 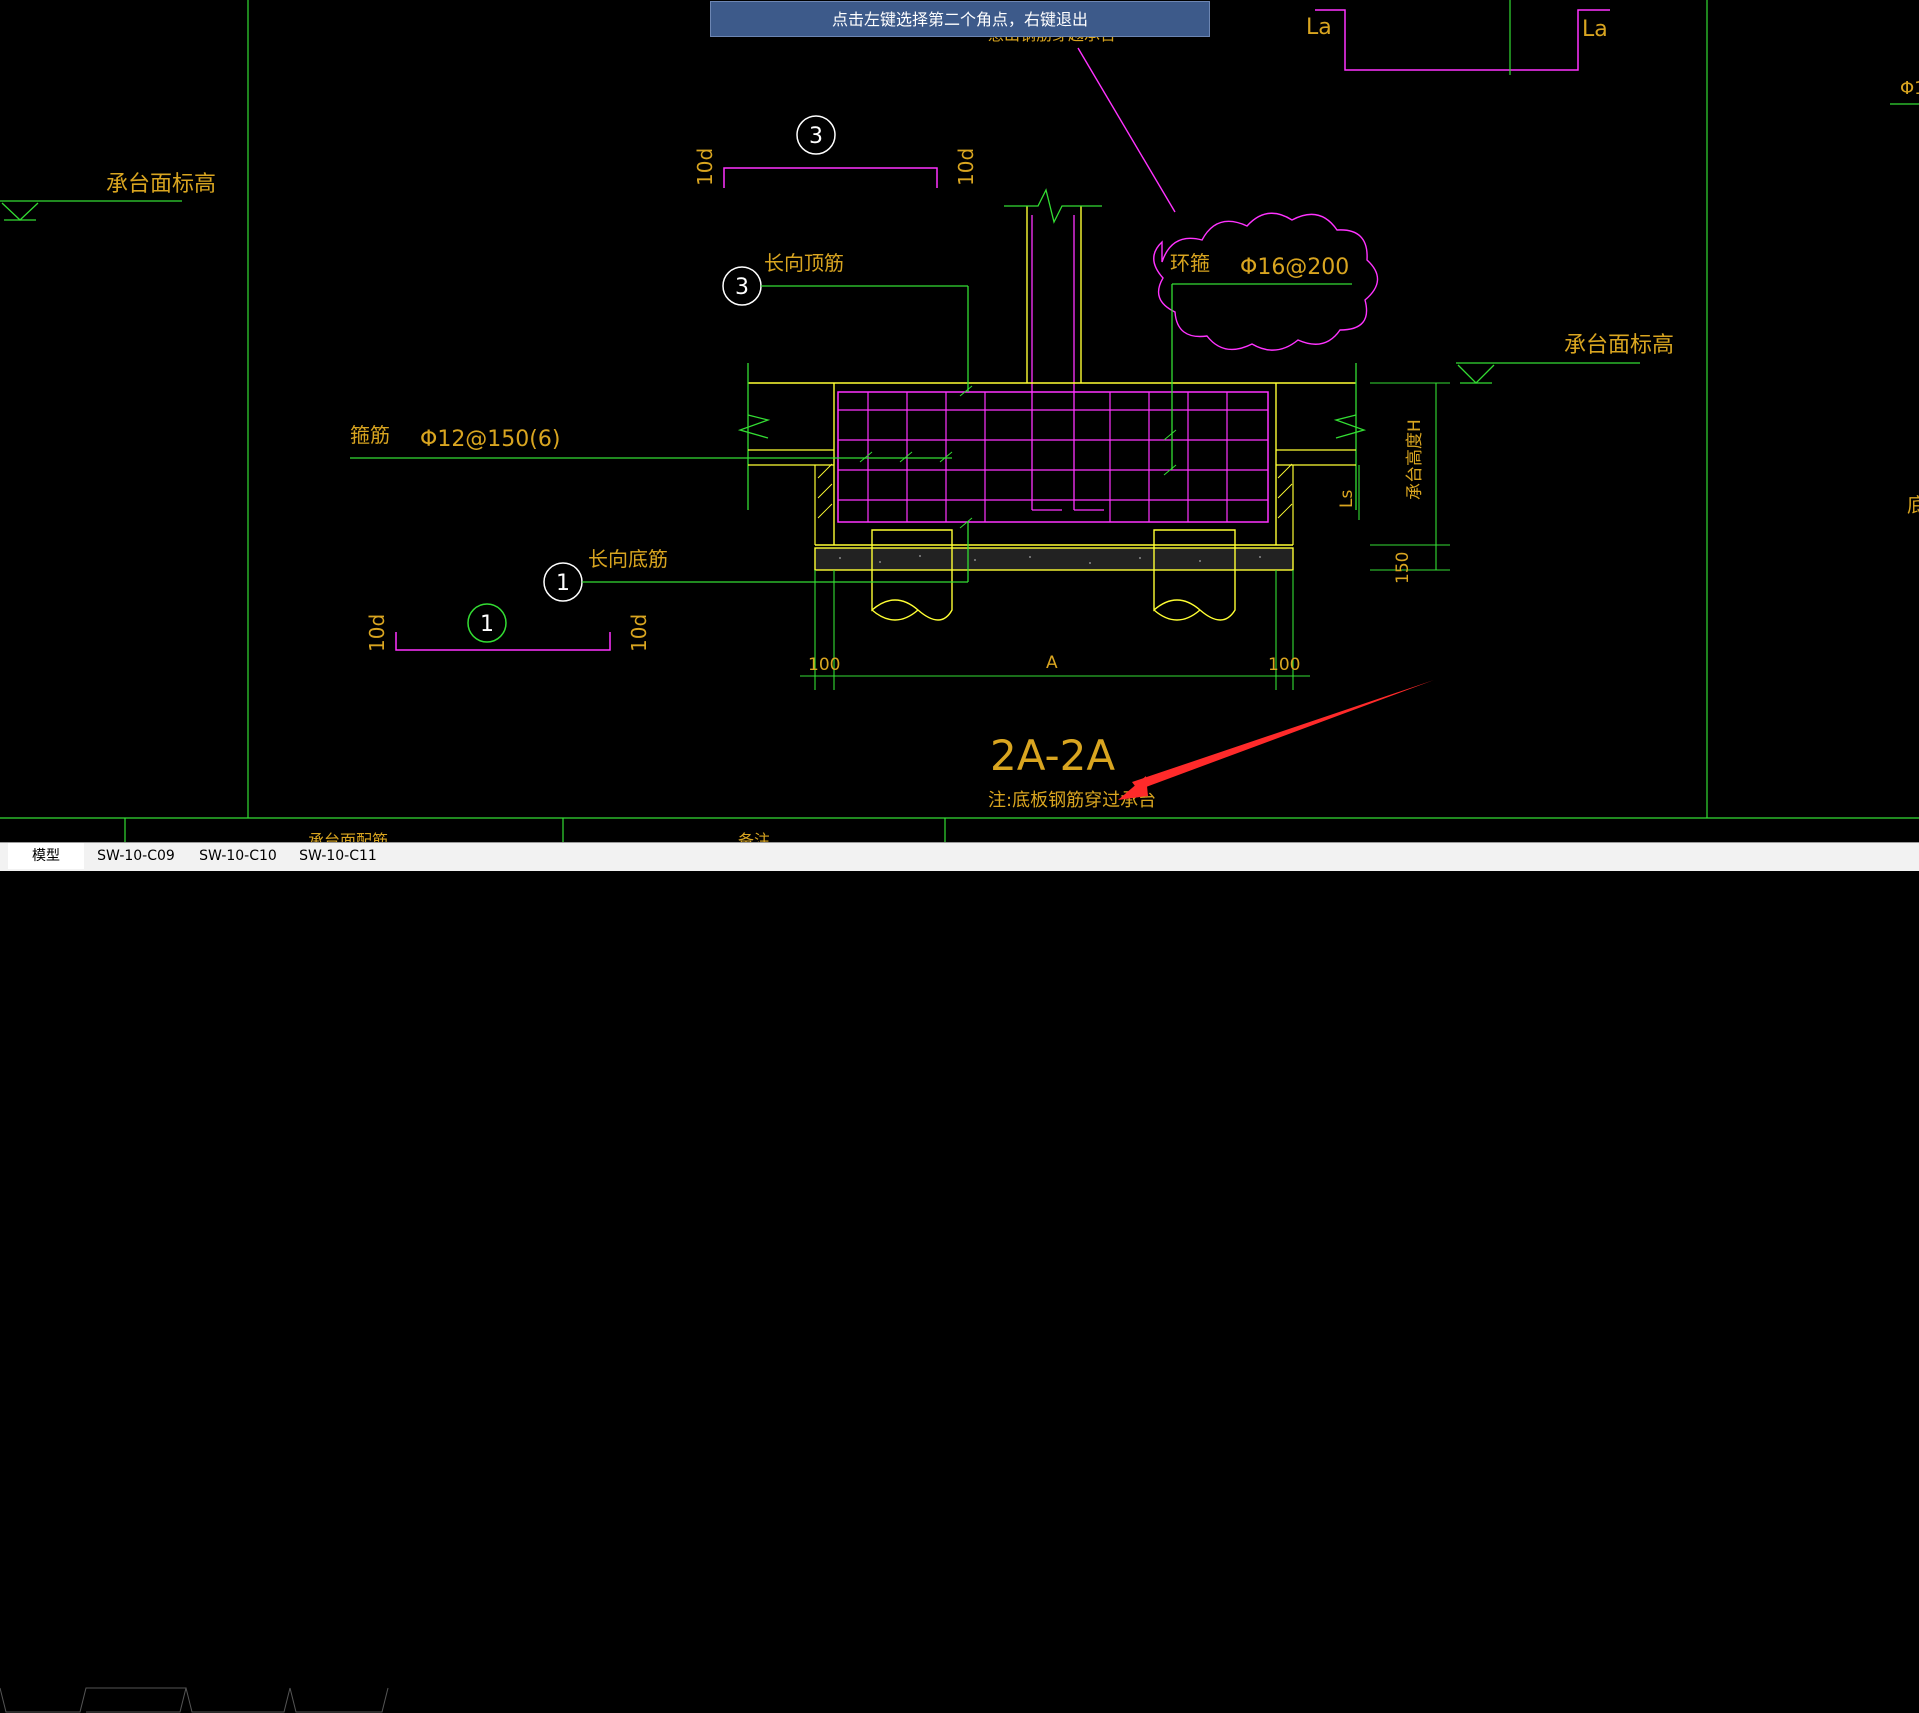 I want to click on dim-150-text: 150, so click(x=1403, y=568).